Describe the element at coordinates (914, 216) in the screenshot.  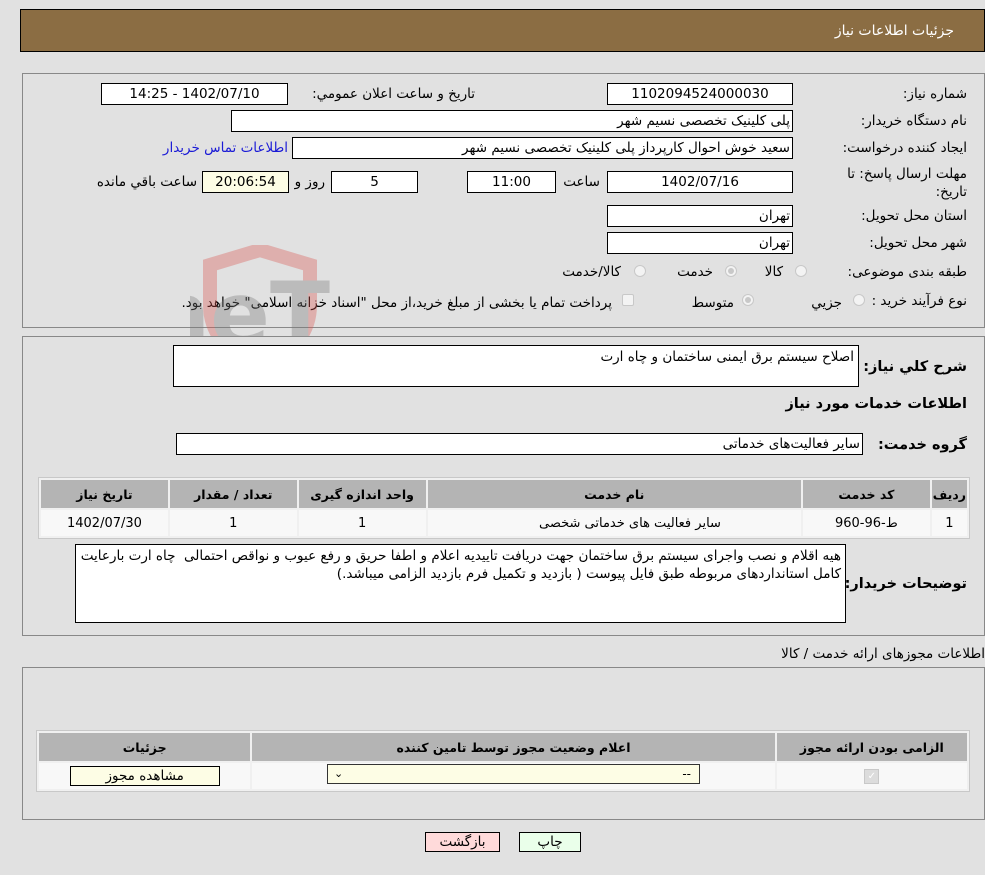
I see `province-label: استان محل تحويل:` at that location.